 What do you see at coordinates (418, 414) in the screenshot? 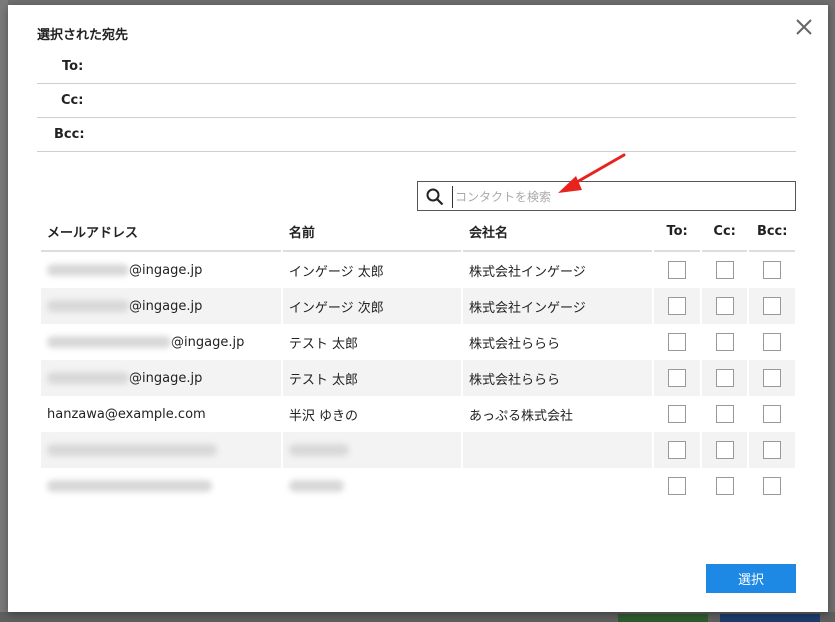
I see `table-row: hanzawa@example.com 半沢 ゆきの あっぷる株式会社` at bounding box center [418, 414].